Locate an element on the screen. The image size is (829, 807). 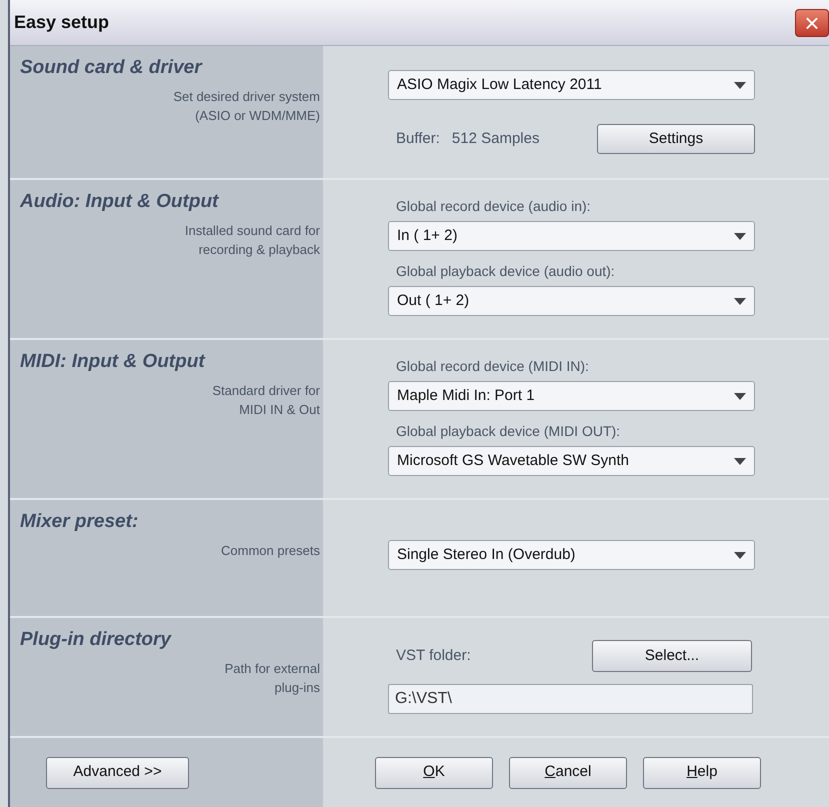
section-title: Audio: Input & Output is located at coordinates (120, 202).